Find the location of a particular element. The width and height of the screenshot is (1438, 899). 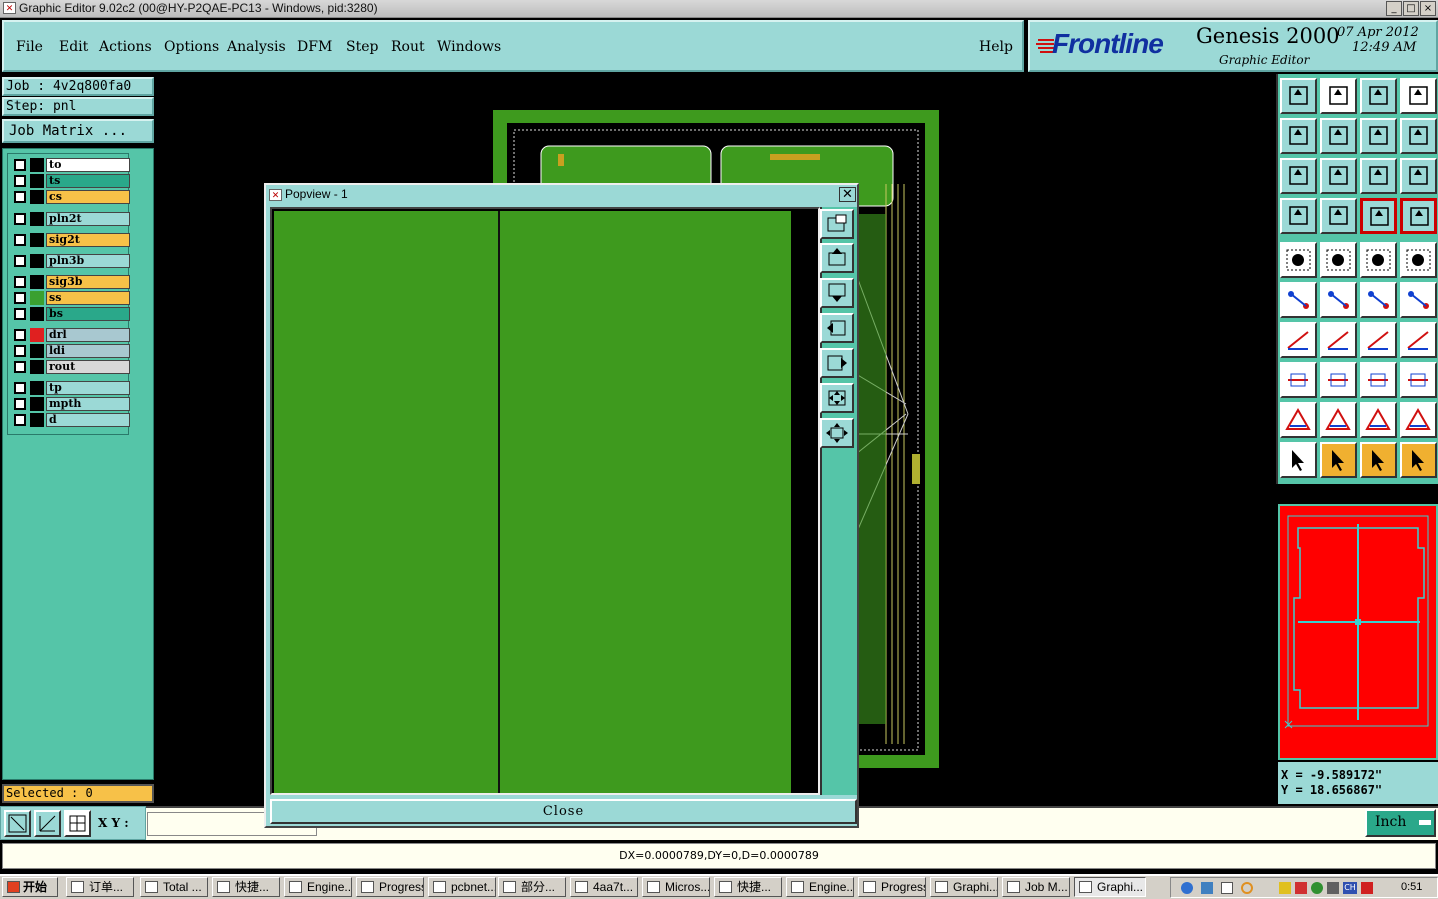

ime-brush-icon is located at coordinates (1301, 888).